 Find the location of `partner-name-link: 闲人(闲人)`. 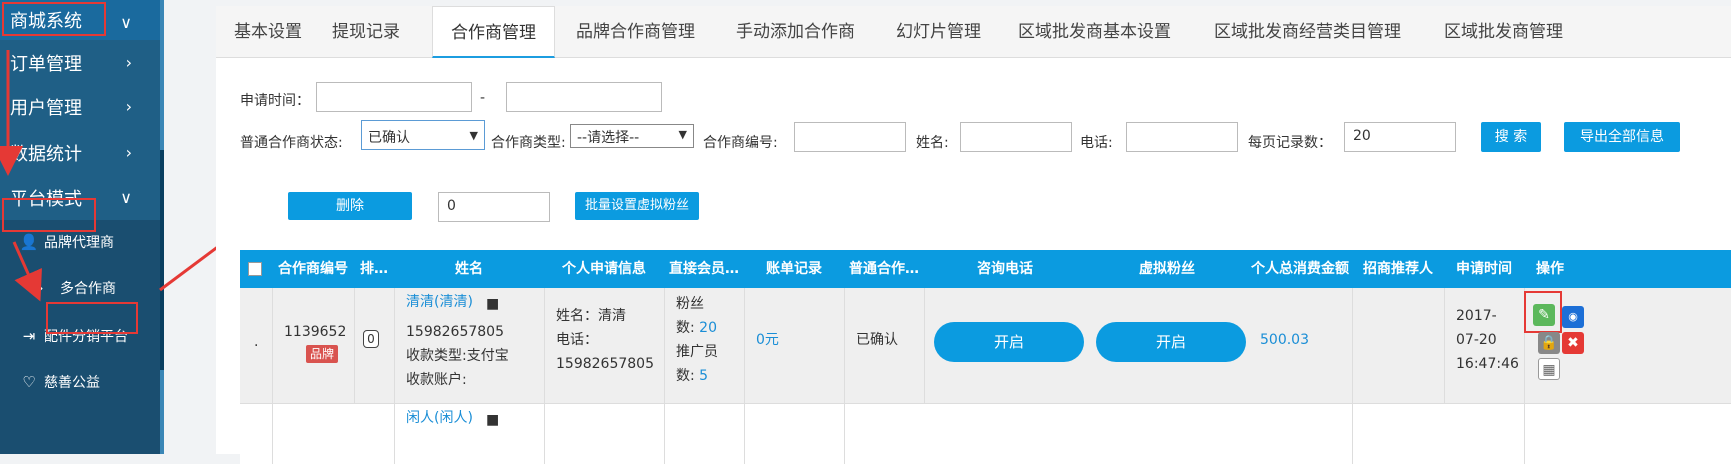

partner-name-link: 闲人(闲人) is located at coordinates (439, 418).